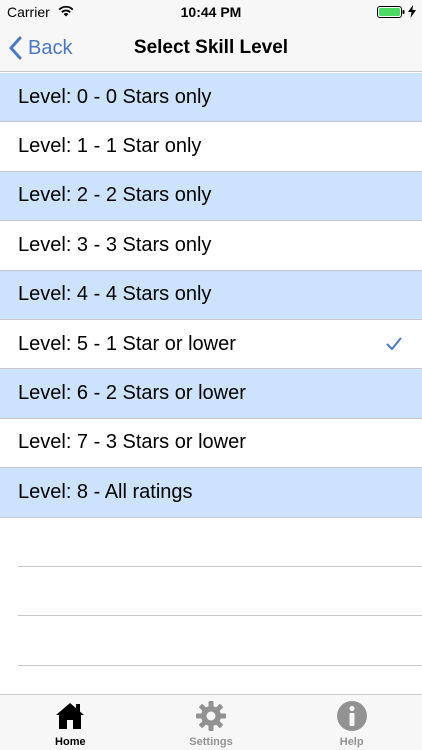 Image resolution: width=422 pixels, height=750 pixels. What do you see at coordinates (211, 147) in the screenshot?
I see `level-row-1: Level: 1 - 1 Star only` at bounding box center [211, 147].